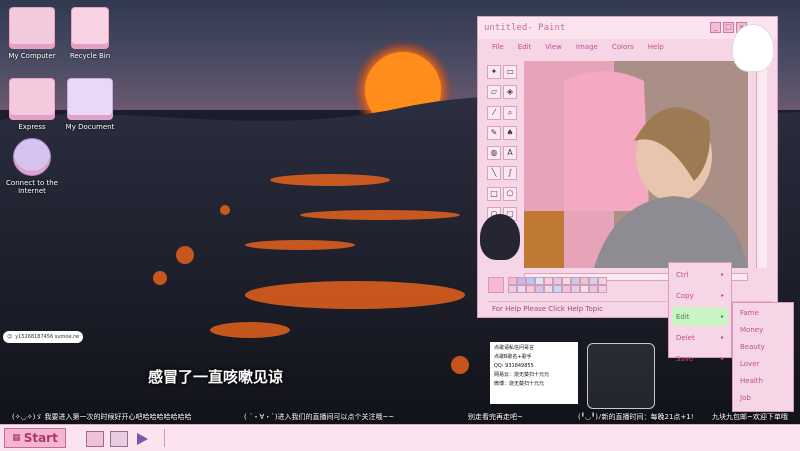  I want to click on submenu-item-lover: Lover, so click(763, 363).